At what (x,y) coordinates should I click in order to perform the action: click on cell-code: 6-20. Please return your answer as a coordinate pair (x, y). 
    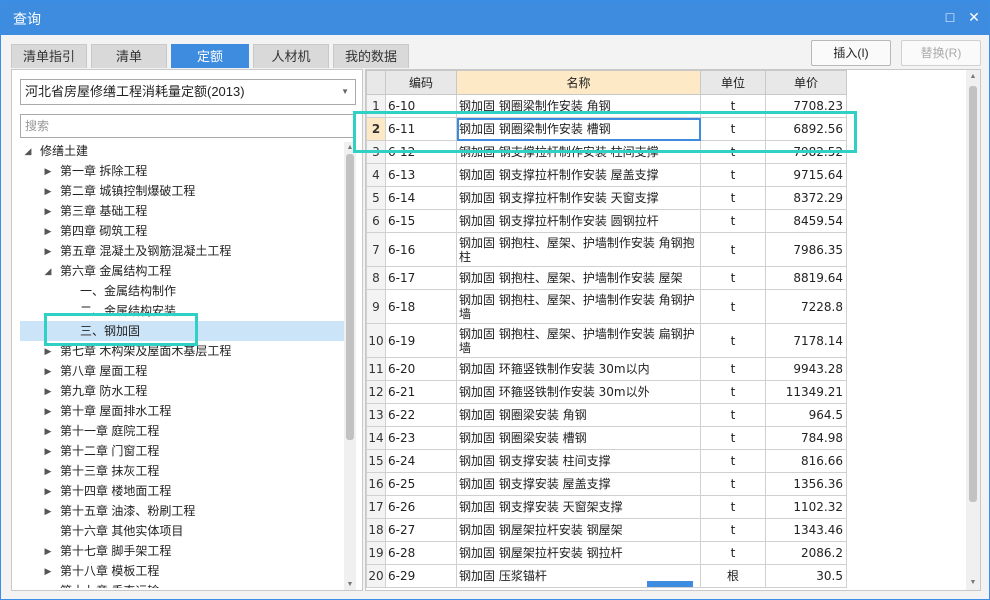
    Looking at the image, I should click on (421, 369).